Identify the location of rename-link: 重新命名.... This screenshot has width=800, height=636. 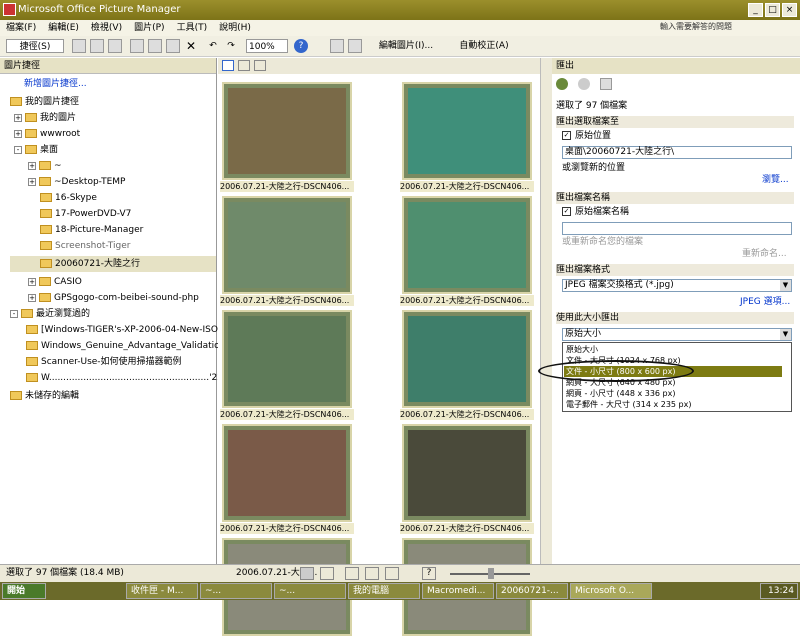
(764, 254).